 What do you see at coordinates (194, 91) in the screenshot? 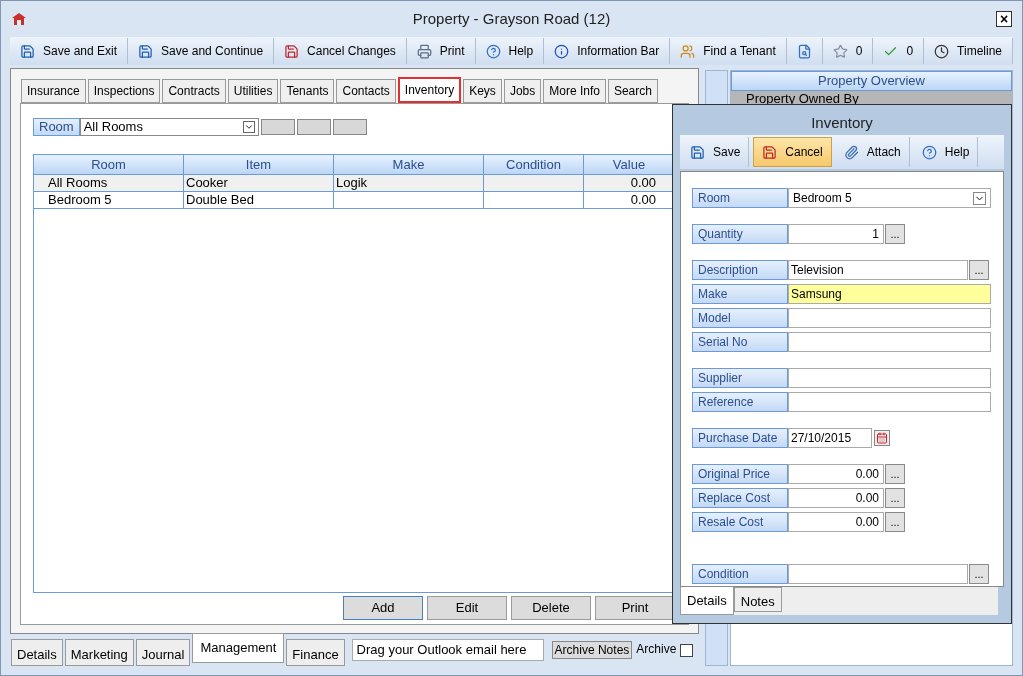
I see `tab: Contracts` at bounding box center [194, 91].